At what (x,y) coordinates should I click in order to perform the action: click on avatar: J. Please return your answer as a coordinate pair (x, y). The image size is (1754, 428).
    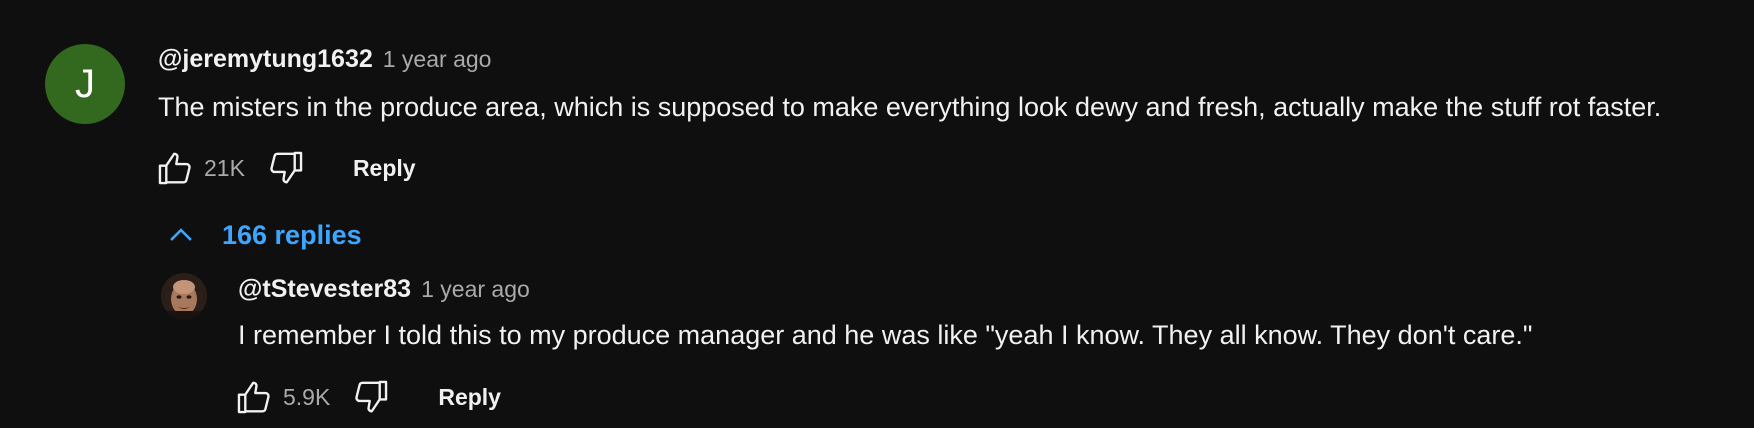
    Looking at the image, I should click on (85, 84).